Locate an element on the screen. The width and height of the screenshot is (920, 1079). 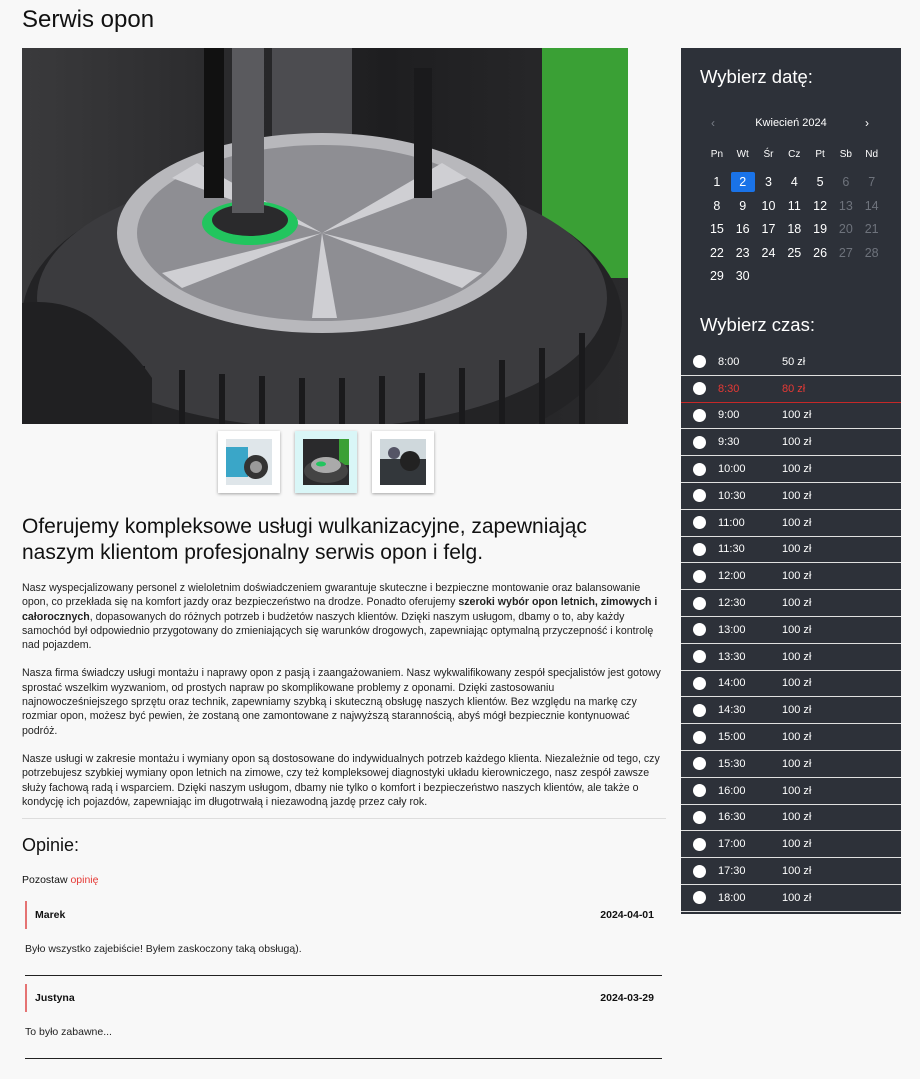
review-header: Justyna 2024-03-29 is located at coordinates (343, 998).